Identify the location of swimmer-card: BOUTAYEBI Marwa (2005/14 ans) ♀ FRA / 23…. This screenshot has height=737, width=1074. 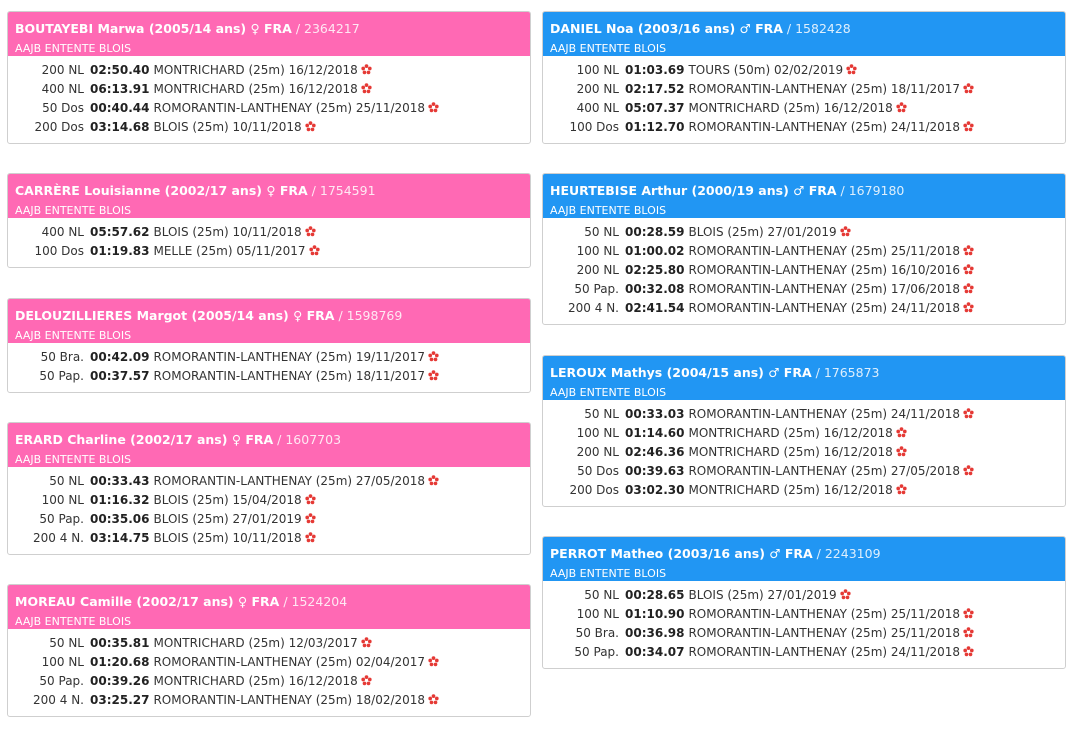
(269, 77).